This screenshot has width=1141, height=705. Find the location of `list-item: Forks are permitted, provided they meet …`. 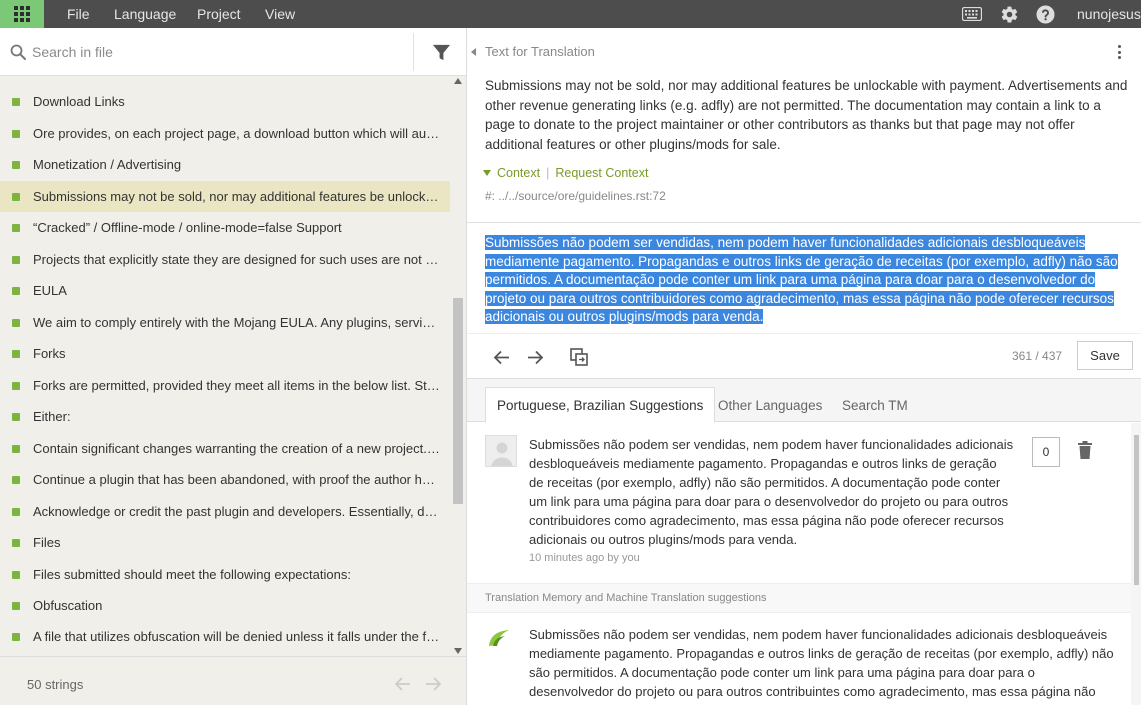

list-item: Forks are permitted, provided they meet … is located at coordinates (225, 385).